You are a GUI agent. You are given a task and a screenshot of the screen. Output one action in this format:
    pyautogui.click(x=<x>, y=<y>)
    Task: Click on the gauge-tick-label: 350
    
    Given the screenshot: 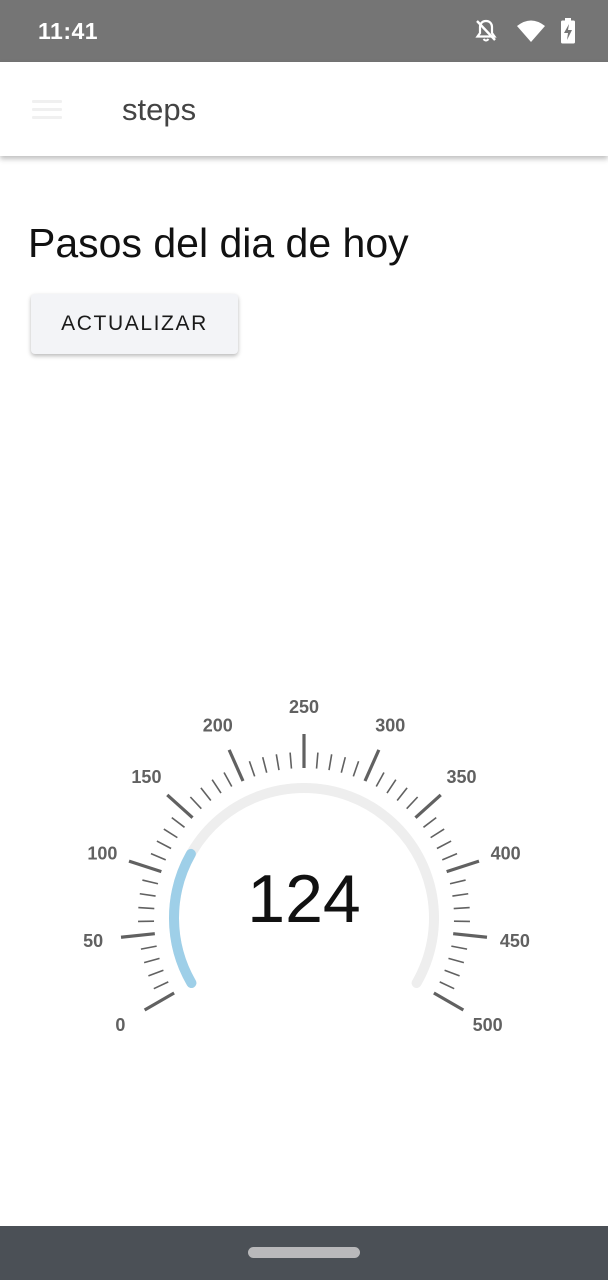 What is the action you would take?
    pyautogui.click(x=462, y=777)
    